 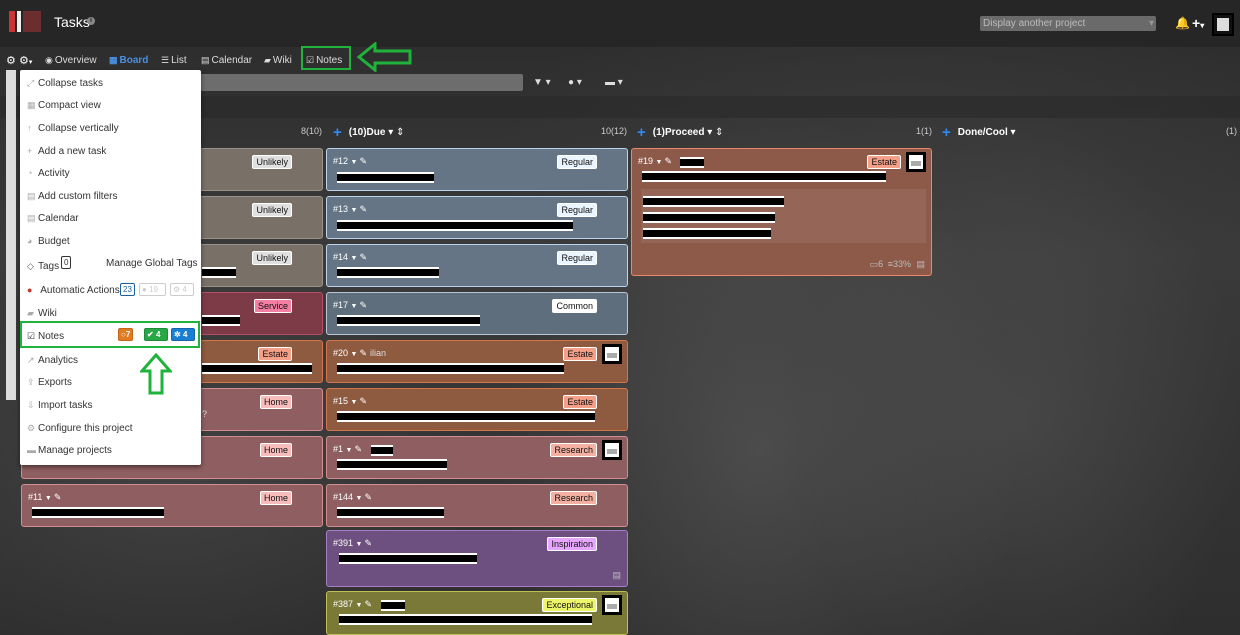 What do you see at coordinates (174, 60) in the screenshot?
I see `tab-list: ☰ List` at bounding box center [174, 60].